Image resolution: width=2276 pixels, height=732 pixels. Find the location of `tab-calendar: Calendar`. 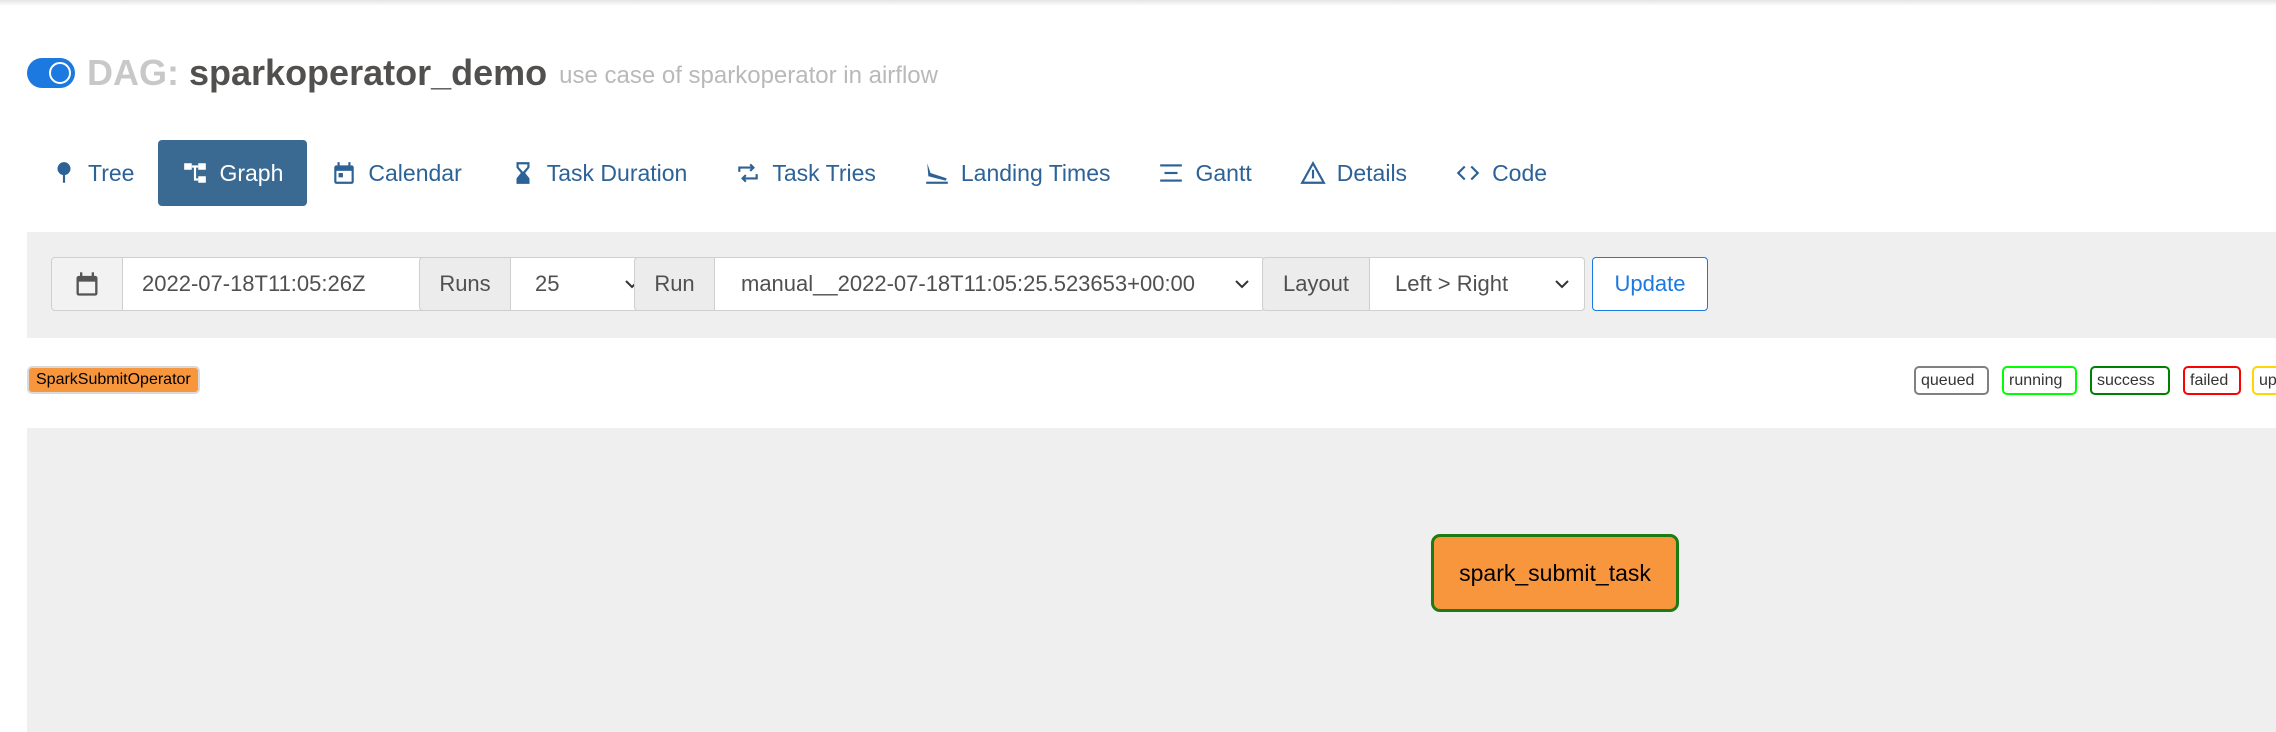

tab-calendar: Calendar is located at coordinates (396, 173).